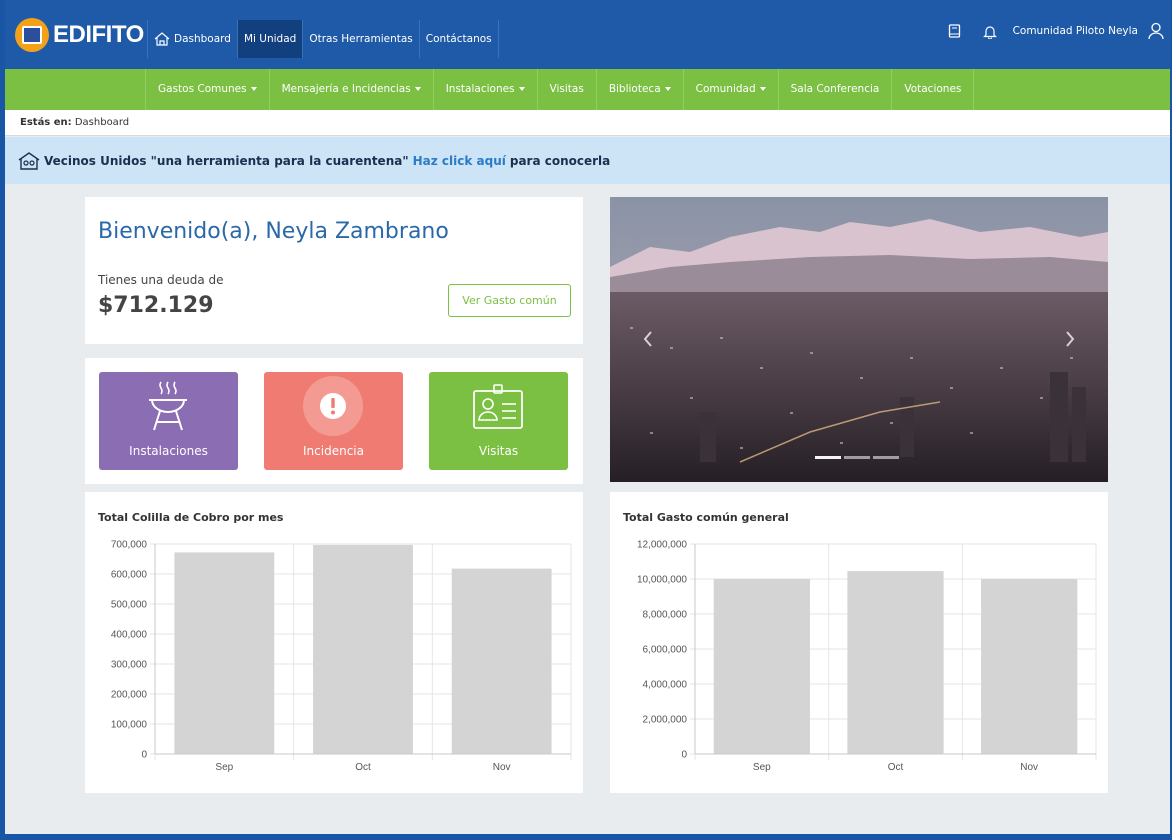  What do you see at coordinates (1075, 31) in the screenshot?
I see `community-name: Comunidad Piloto Neyla` at bounding box center [1075, 31].